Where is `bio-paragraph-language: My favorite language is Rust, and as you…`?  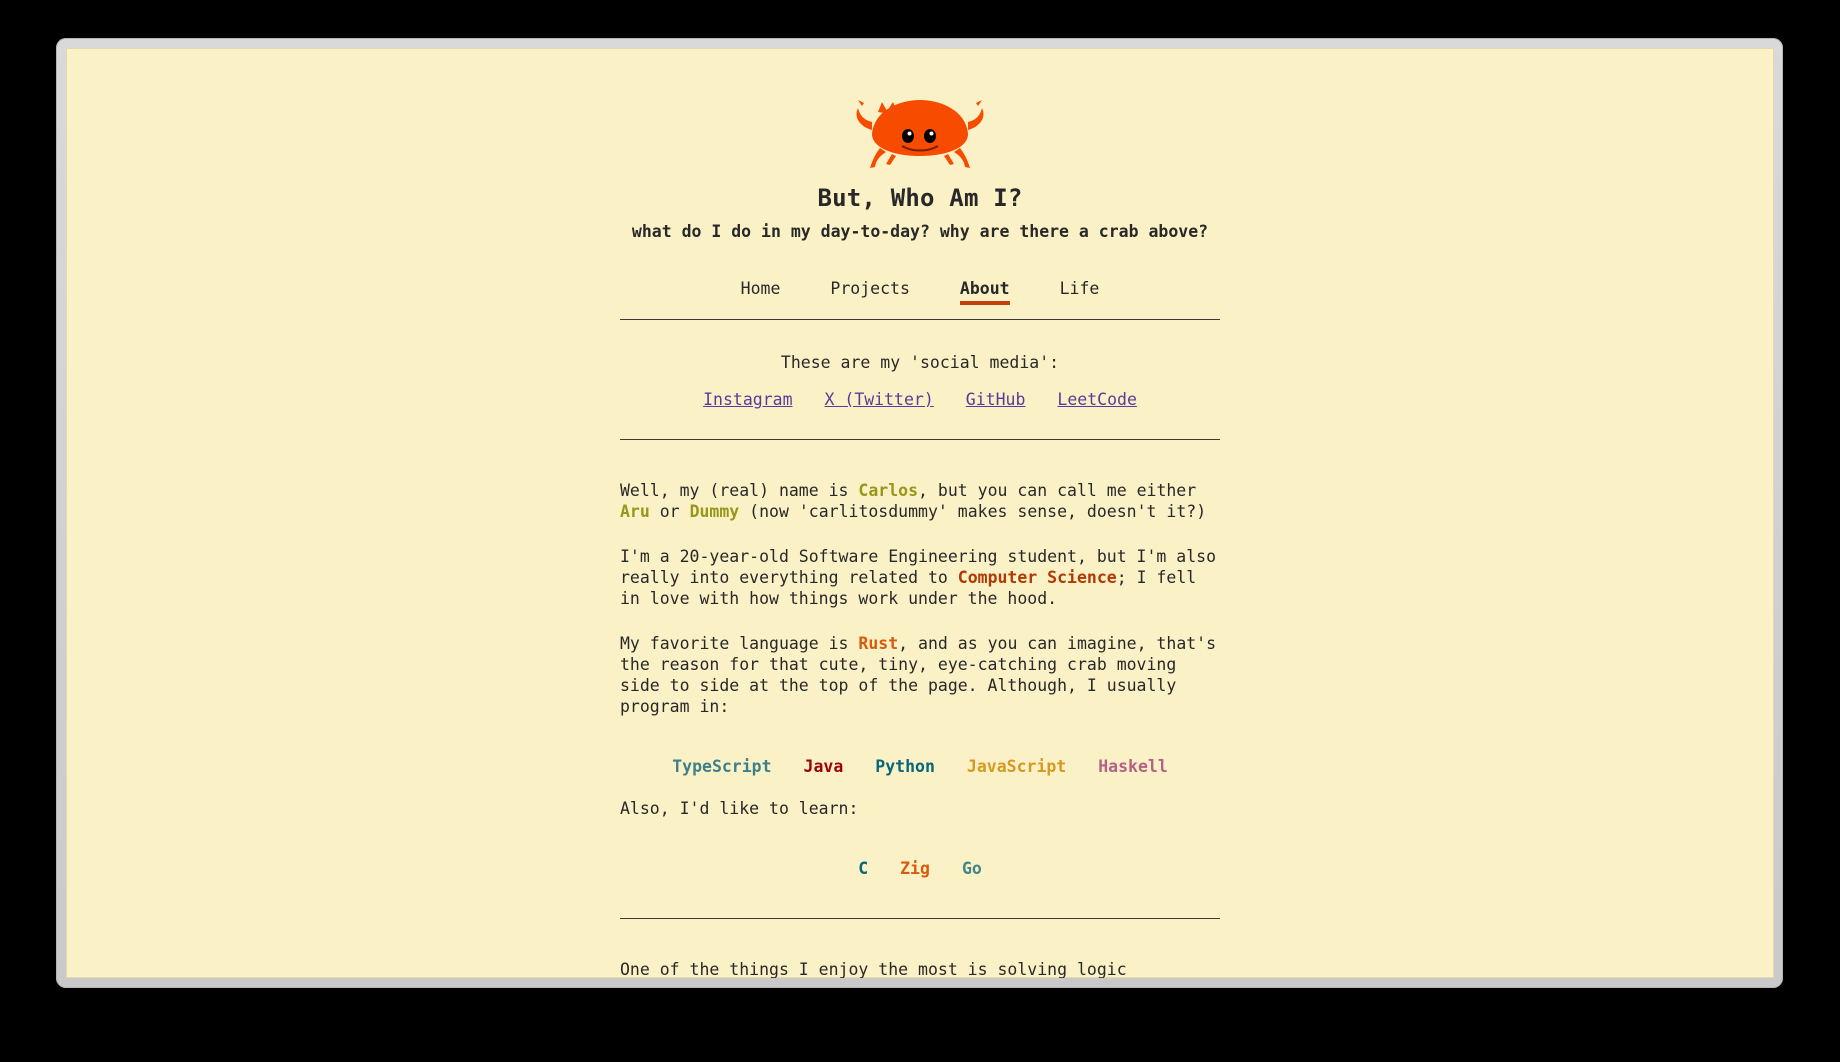 bio-paragraph-language: My favorite language is Rust, and as you… is located at coordinates (920, 675).